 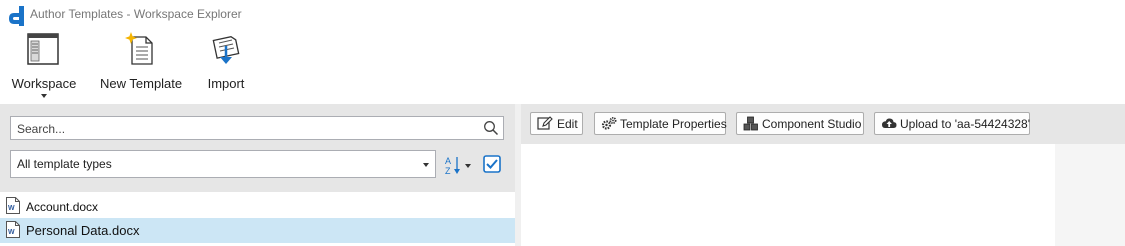 What do you see at coordinates (64, 164) in the screenshot?
I see `template-type-value: All template types` at bounding box center [64, 164].